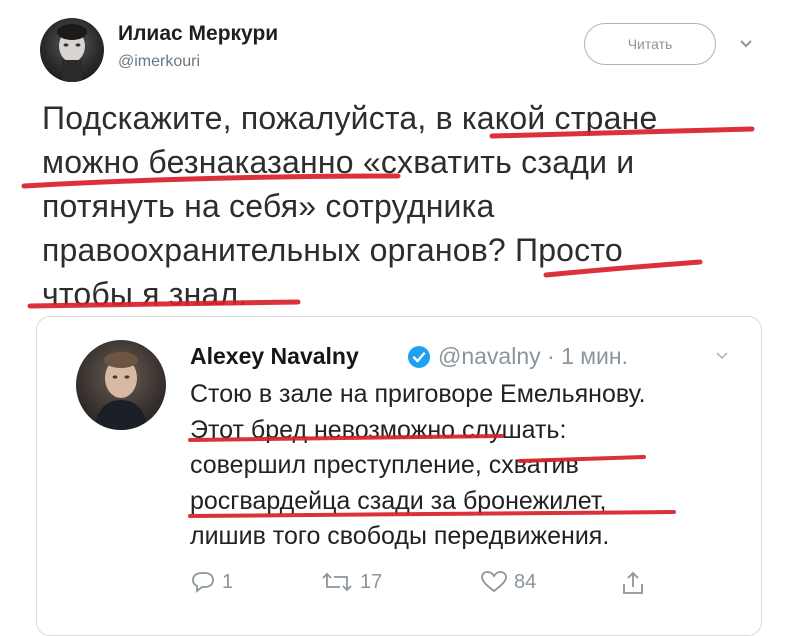 Image resolution: width=800 pixels, height=636 pixels. I want to click on share-icon, so click(633, 583).